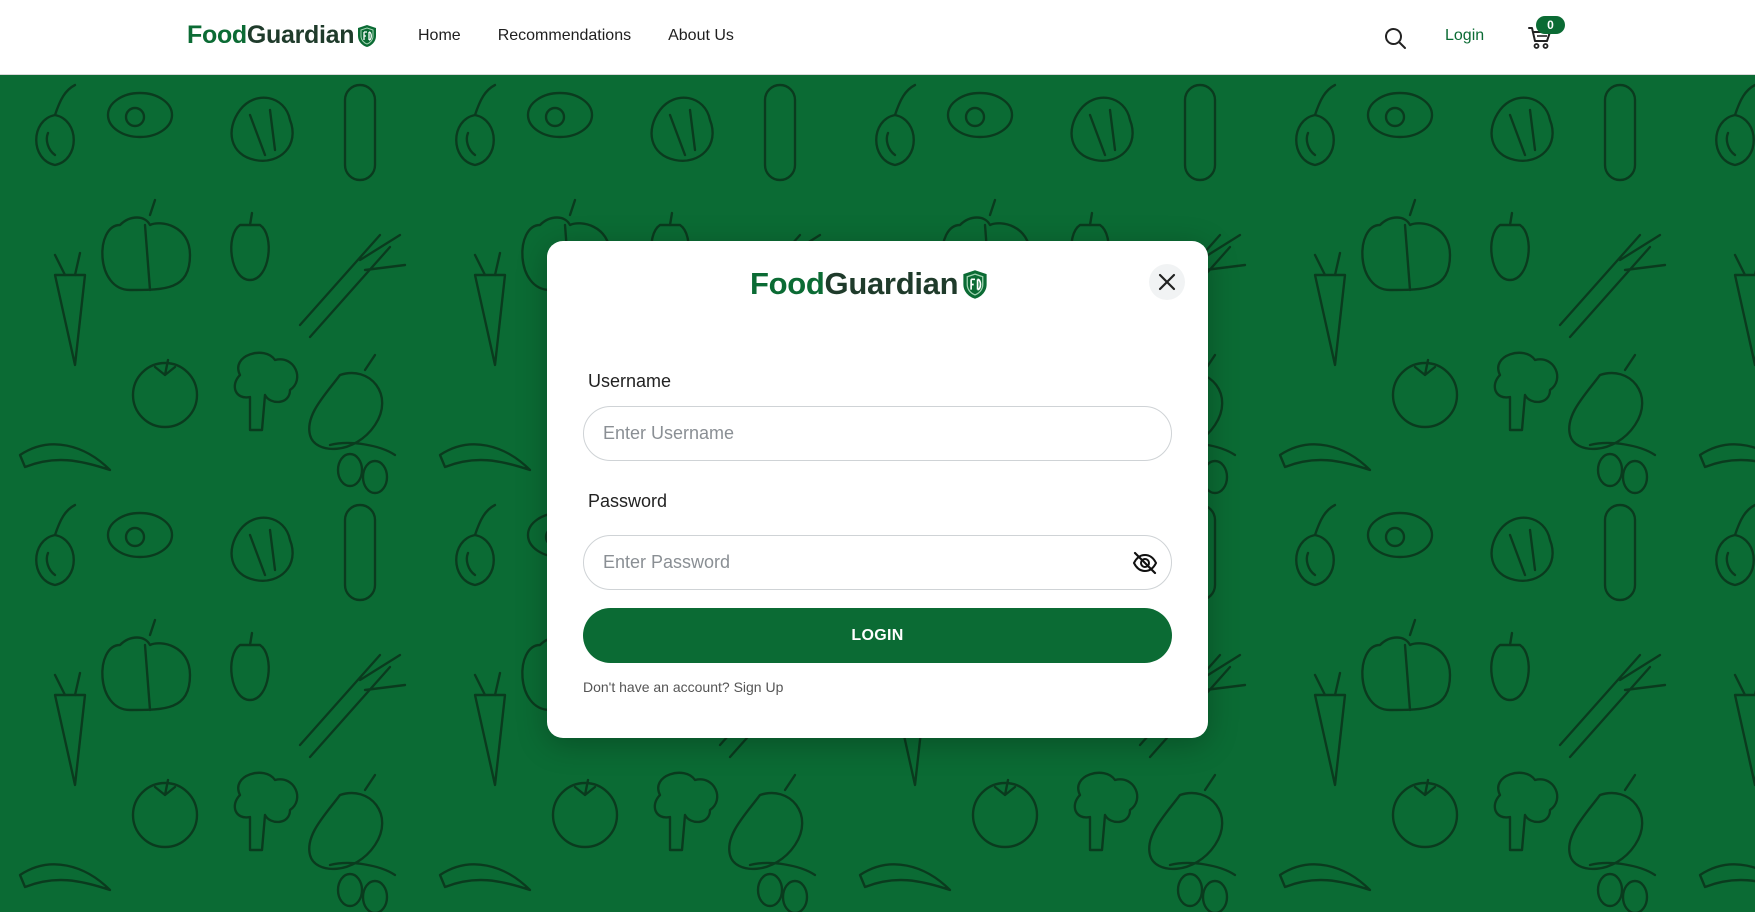  I want to click on signup-prompt-text: Don't have an account?, so click(656, 687).